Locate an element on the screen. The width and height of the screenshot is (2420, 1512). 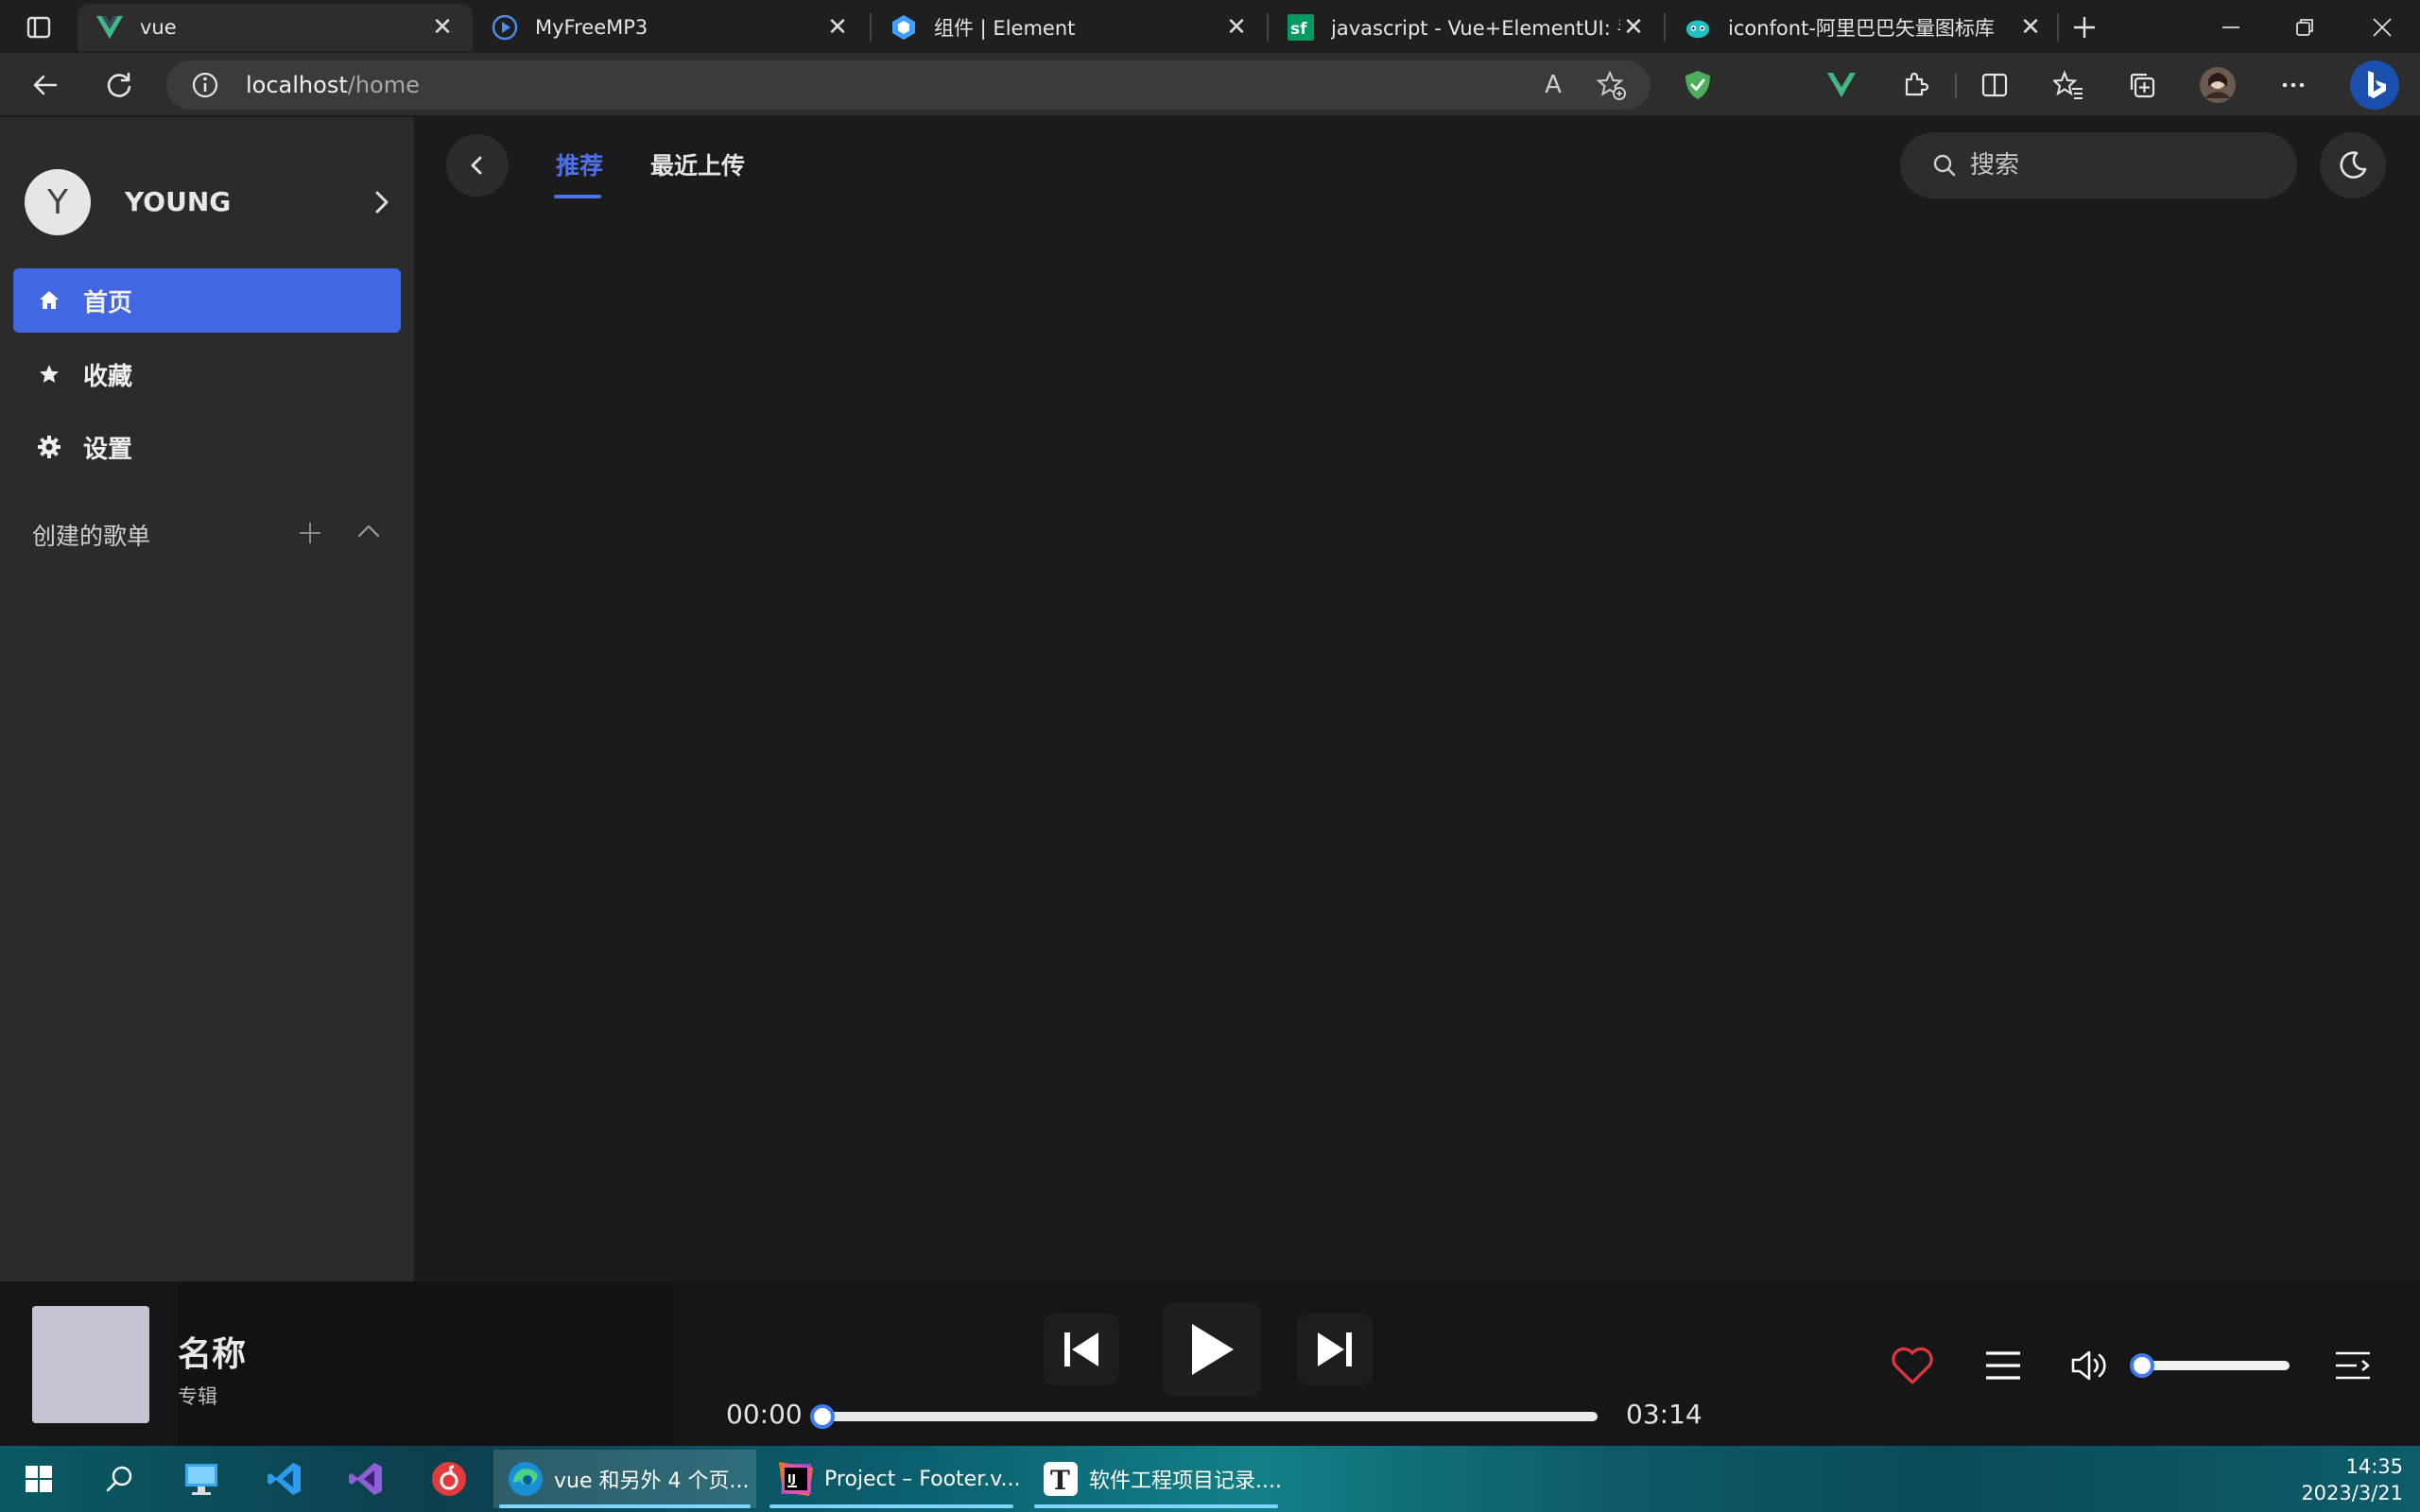
back-button is located at coordinates (478, 165).